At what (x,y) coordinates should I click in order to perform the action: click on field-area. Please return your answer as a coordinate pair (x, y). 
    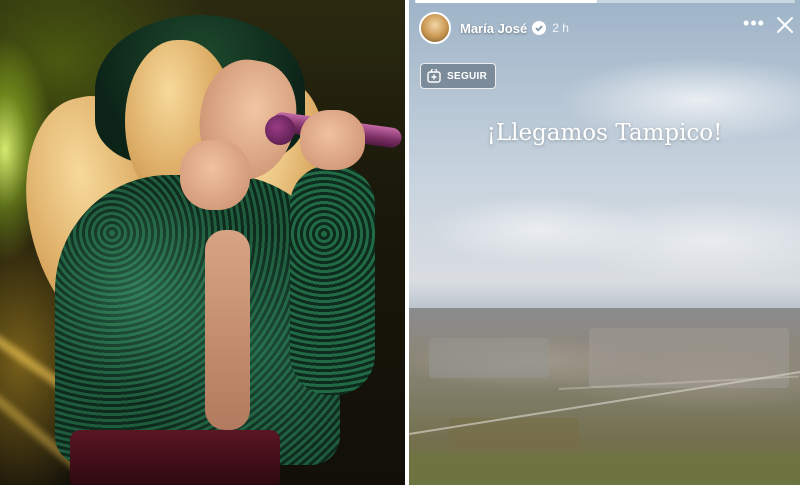
    Looking at the image, I should click on (604, 469).